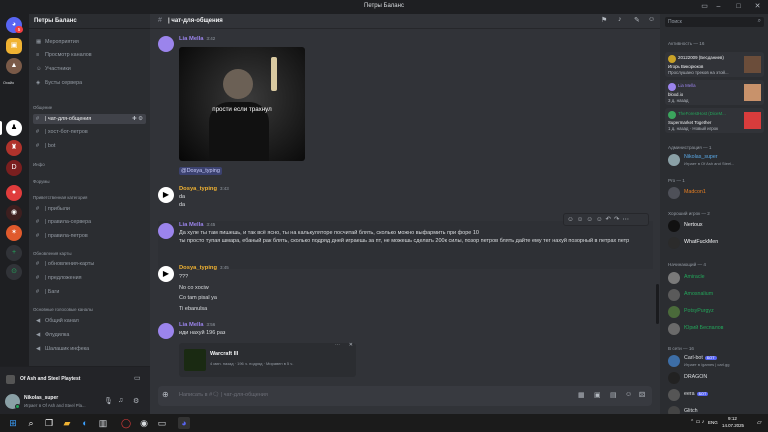 The width and height of the screenshot is (768, 432). I want to click on maximize-icon: □, so click(738, 6).